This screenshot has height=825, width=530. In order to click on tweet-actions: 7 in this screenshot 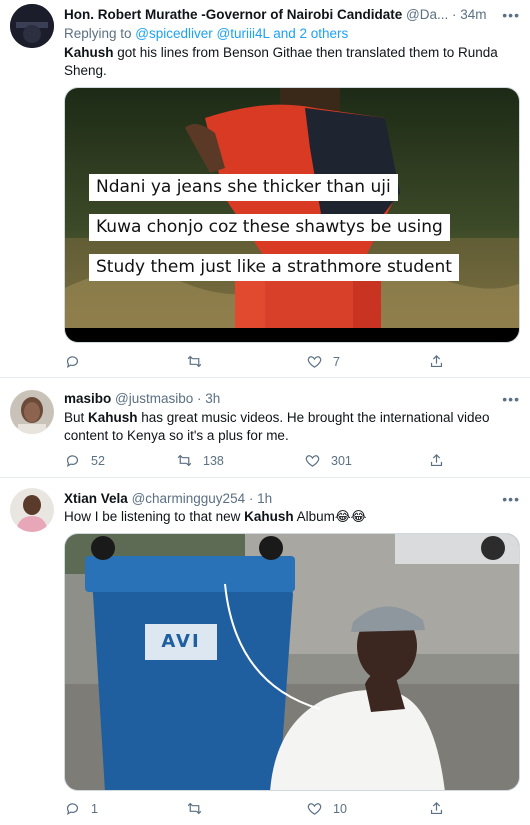, I will do `click(274, 362)`.